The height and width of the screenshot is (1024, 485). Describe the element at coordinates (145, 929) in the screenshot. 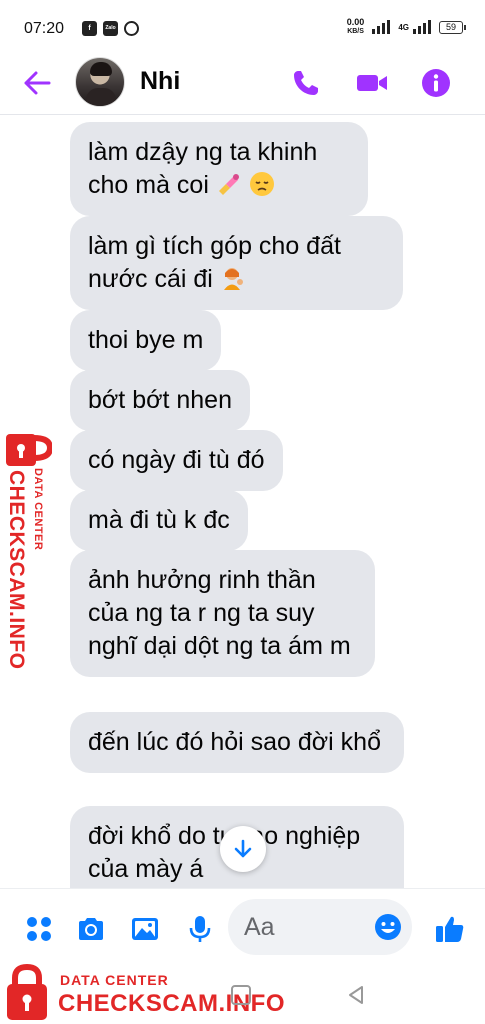

I see `gallery-icon` at that location.